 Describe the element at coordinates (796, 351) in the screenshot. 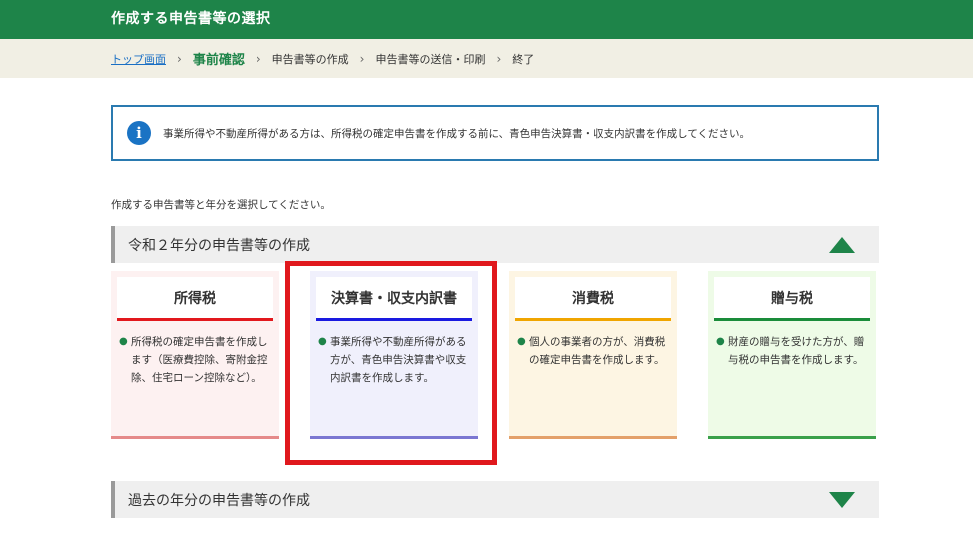

I see `card-description-text: 財産の贈与を受けた方が、贈与税の申告書を作成します。` at that location.